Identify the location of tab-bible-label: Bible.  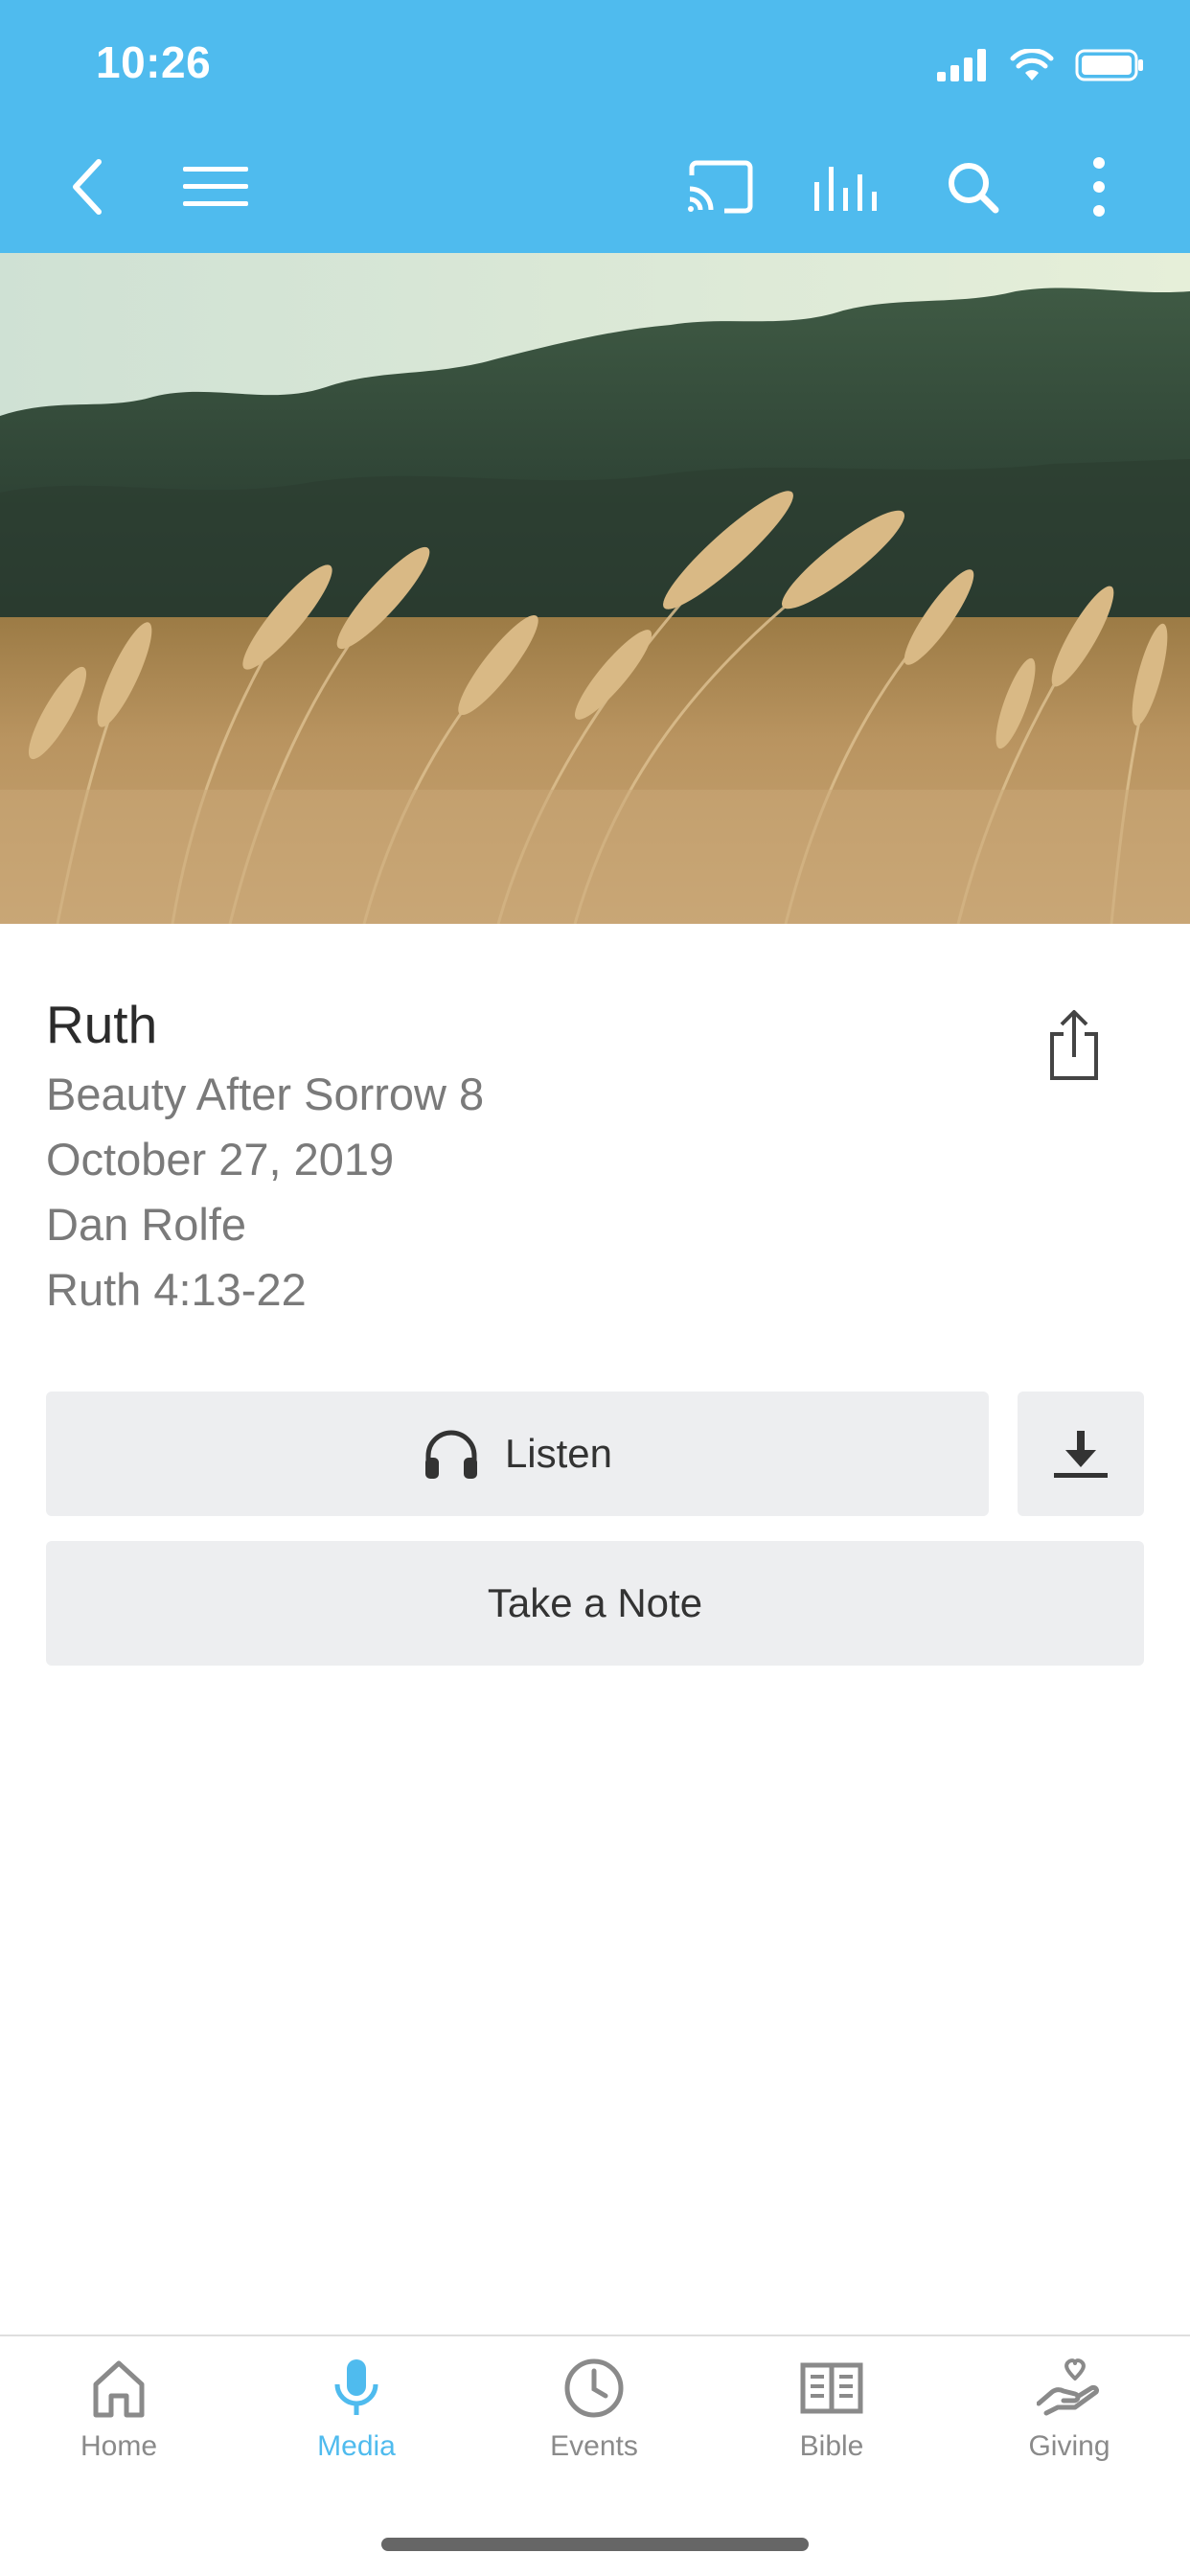
(832, 2446).